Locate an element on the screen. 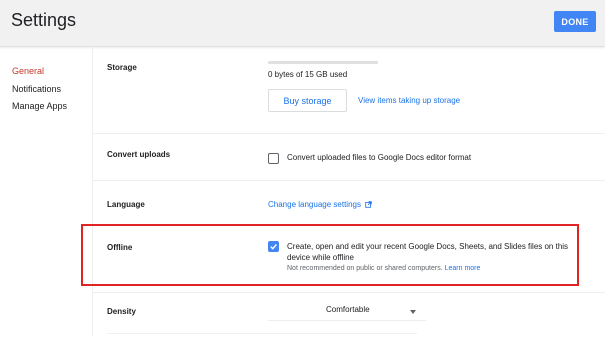 Image resolution: width=605 pixels, height=346 pixels. convert-uploads-checkbox is located at coordinates (273, 158).